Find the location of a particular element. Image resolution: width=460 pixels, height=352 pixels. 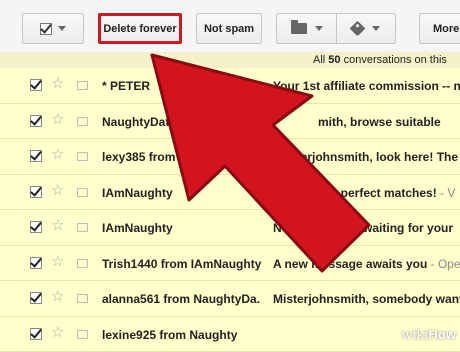

more-button: More is located at coordinates (439, 28).